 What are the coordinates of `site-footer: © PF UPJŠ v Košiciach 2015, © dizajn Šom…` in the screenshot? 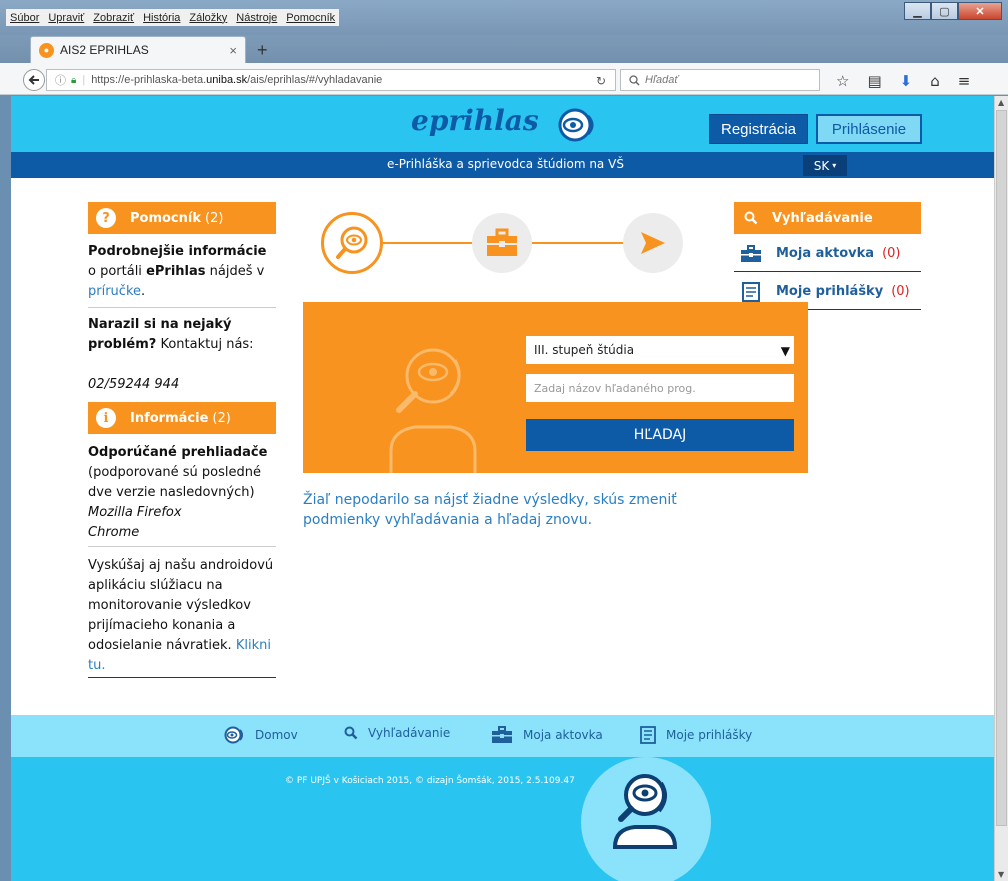 It's located at (502, 819).